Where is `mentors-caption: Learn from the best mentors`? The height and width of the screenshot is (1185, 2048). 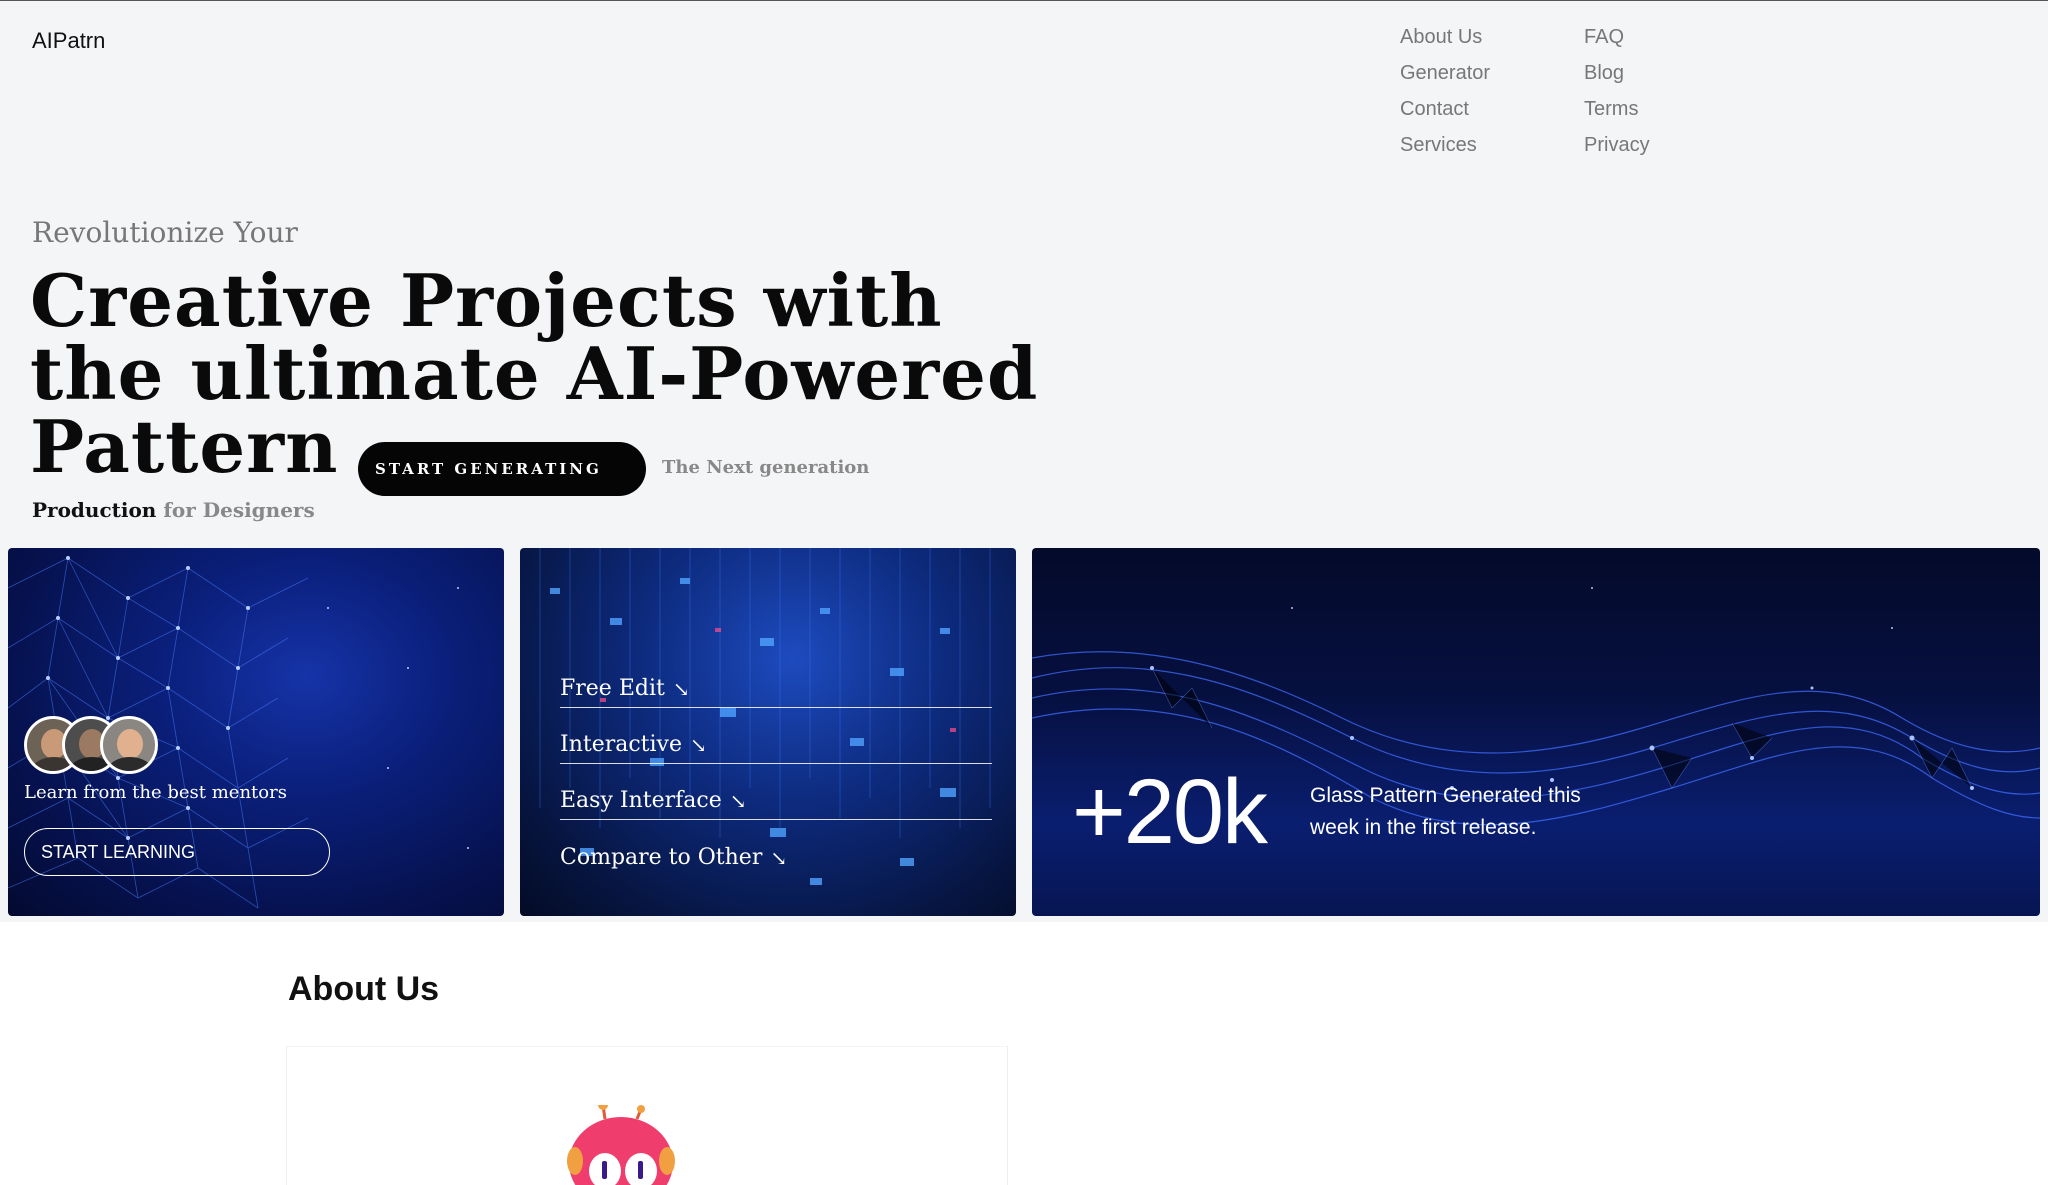
mentors-caption: Learn from the best mentors is located at coordinates (155, 792).